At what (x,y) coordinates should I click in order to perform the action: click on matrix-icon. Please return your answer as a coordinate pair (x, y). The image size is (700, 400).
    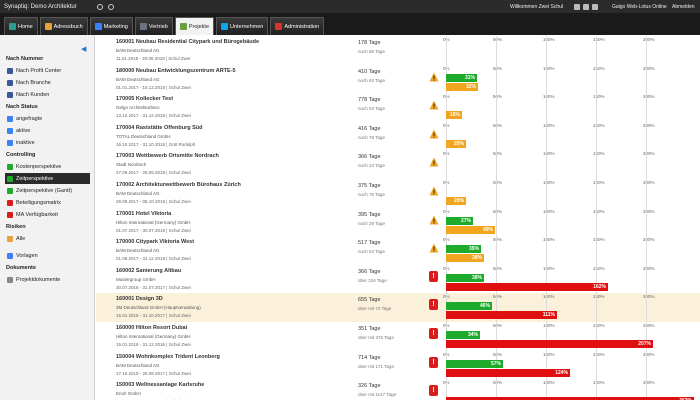
    Looking at the image, I should click on (10, 202).